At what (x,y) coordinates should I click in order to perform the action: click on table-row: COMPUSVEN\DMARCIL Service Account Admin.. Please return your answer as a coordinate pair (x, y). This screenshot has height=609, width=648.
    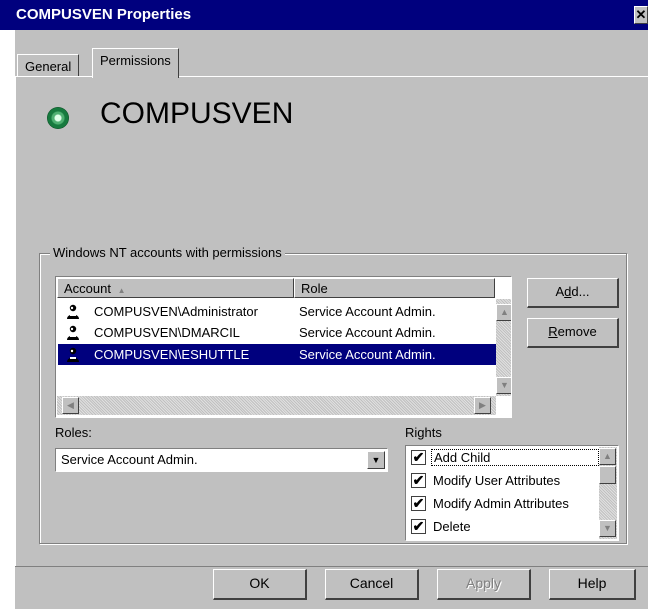
    Looking at the image, I should click on (277, 332).